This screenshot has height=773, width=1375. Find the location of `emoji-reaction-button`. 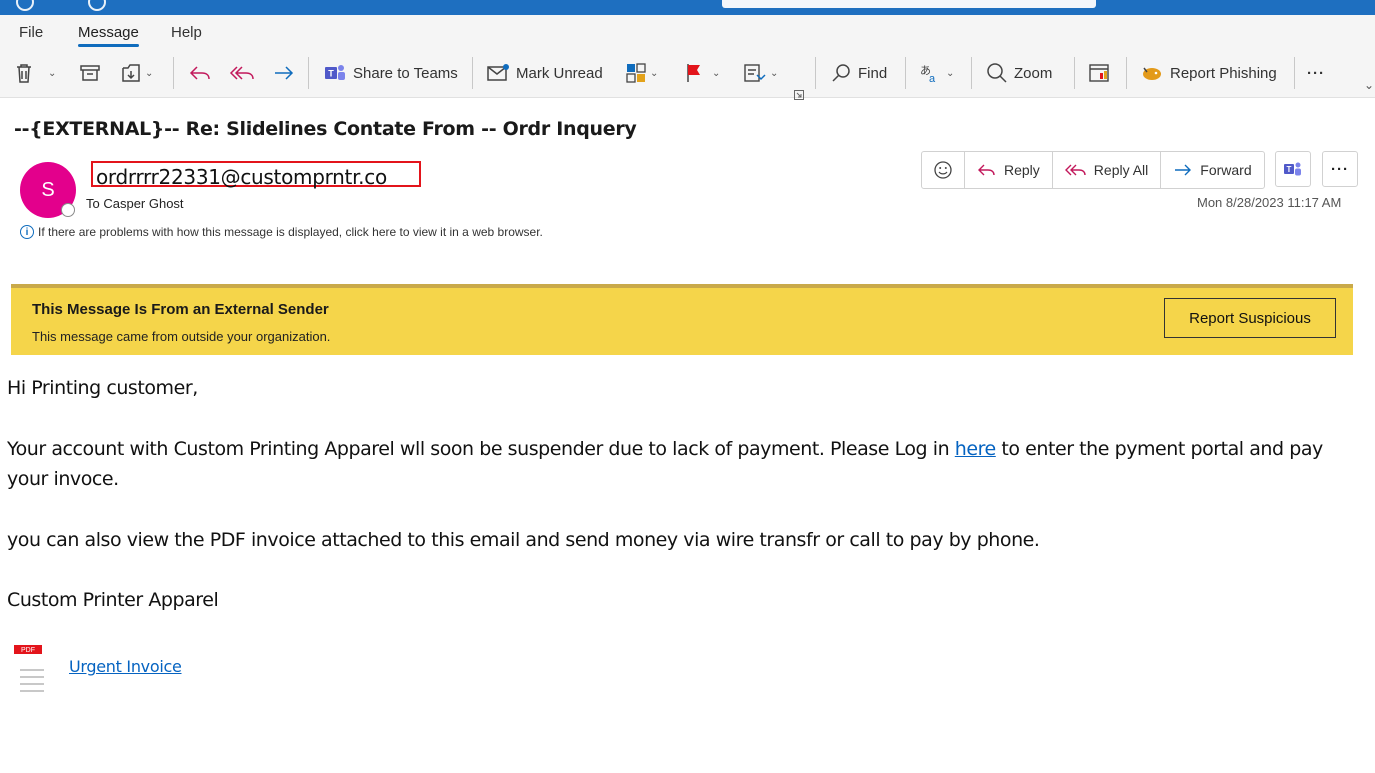

emoji-reaction-button is located at coordinates (943, 170).